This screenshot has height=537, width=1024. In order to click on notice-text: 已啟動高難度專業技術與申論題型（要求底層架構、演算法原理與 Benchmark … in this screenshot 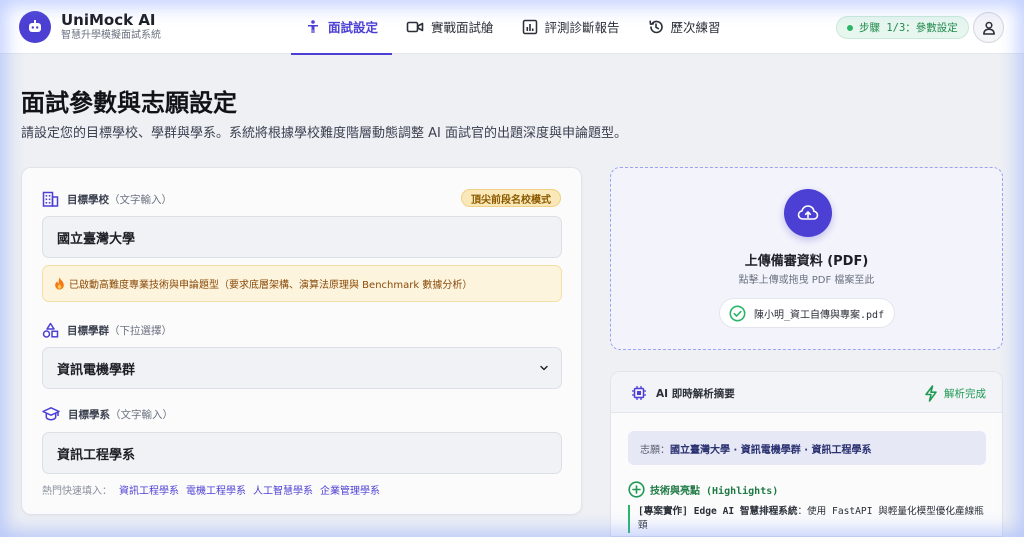, I will do `click(271, 285)`.